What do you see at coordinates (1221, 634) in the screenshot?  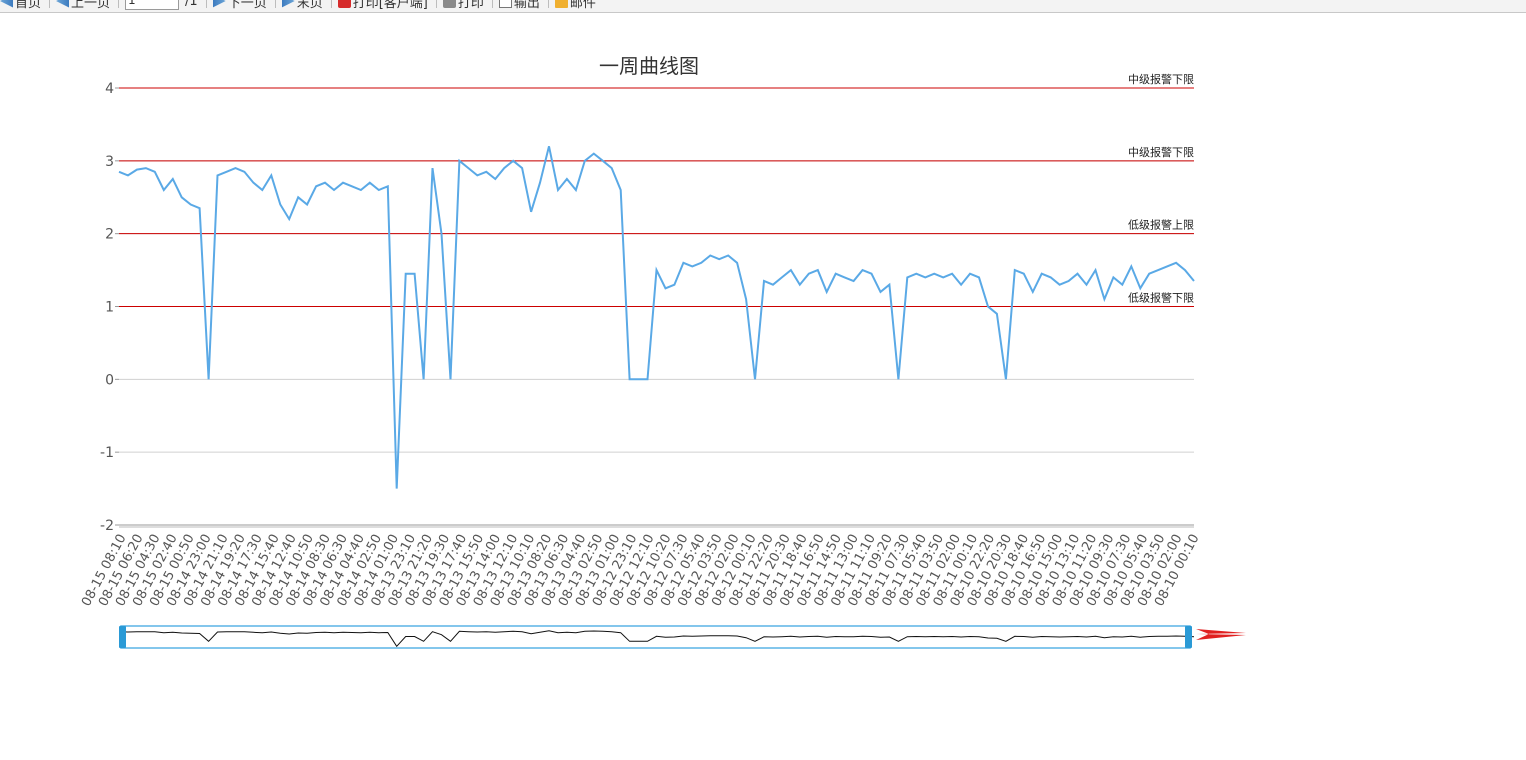 I see `red-arrow-annotation` at bounding box center [1221, 634].